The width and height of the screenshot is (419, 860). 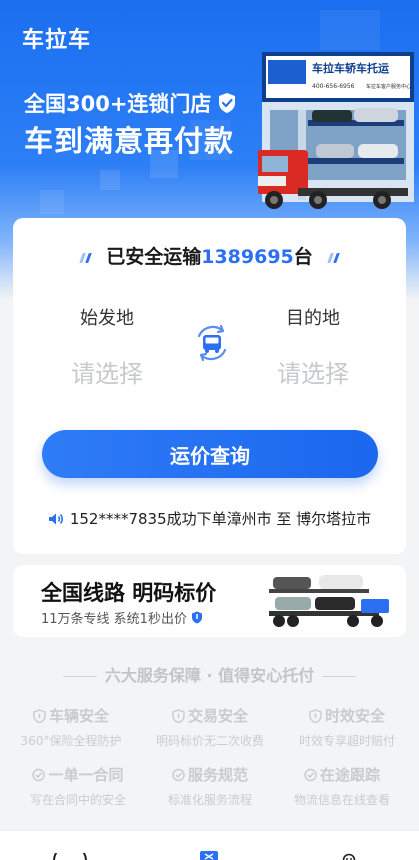 I want to click on svg-text: 车拉车客户服务中心, so click(x=388, y=86).